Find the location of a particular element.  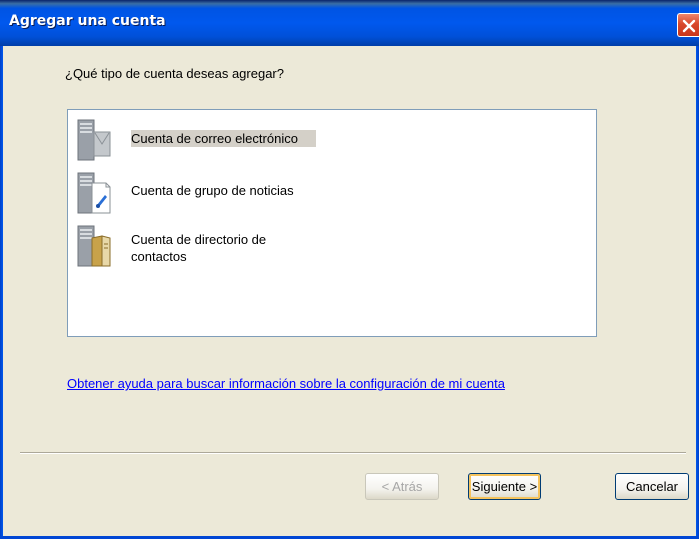

directory-account-label-line2: contactos is located at coordinates (159, 256).